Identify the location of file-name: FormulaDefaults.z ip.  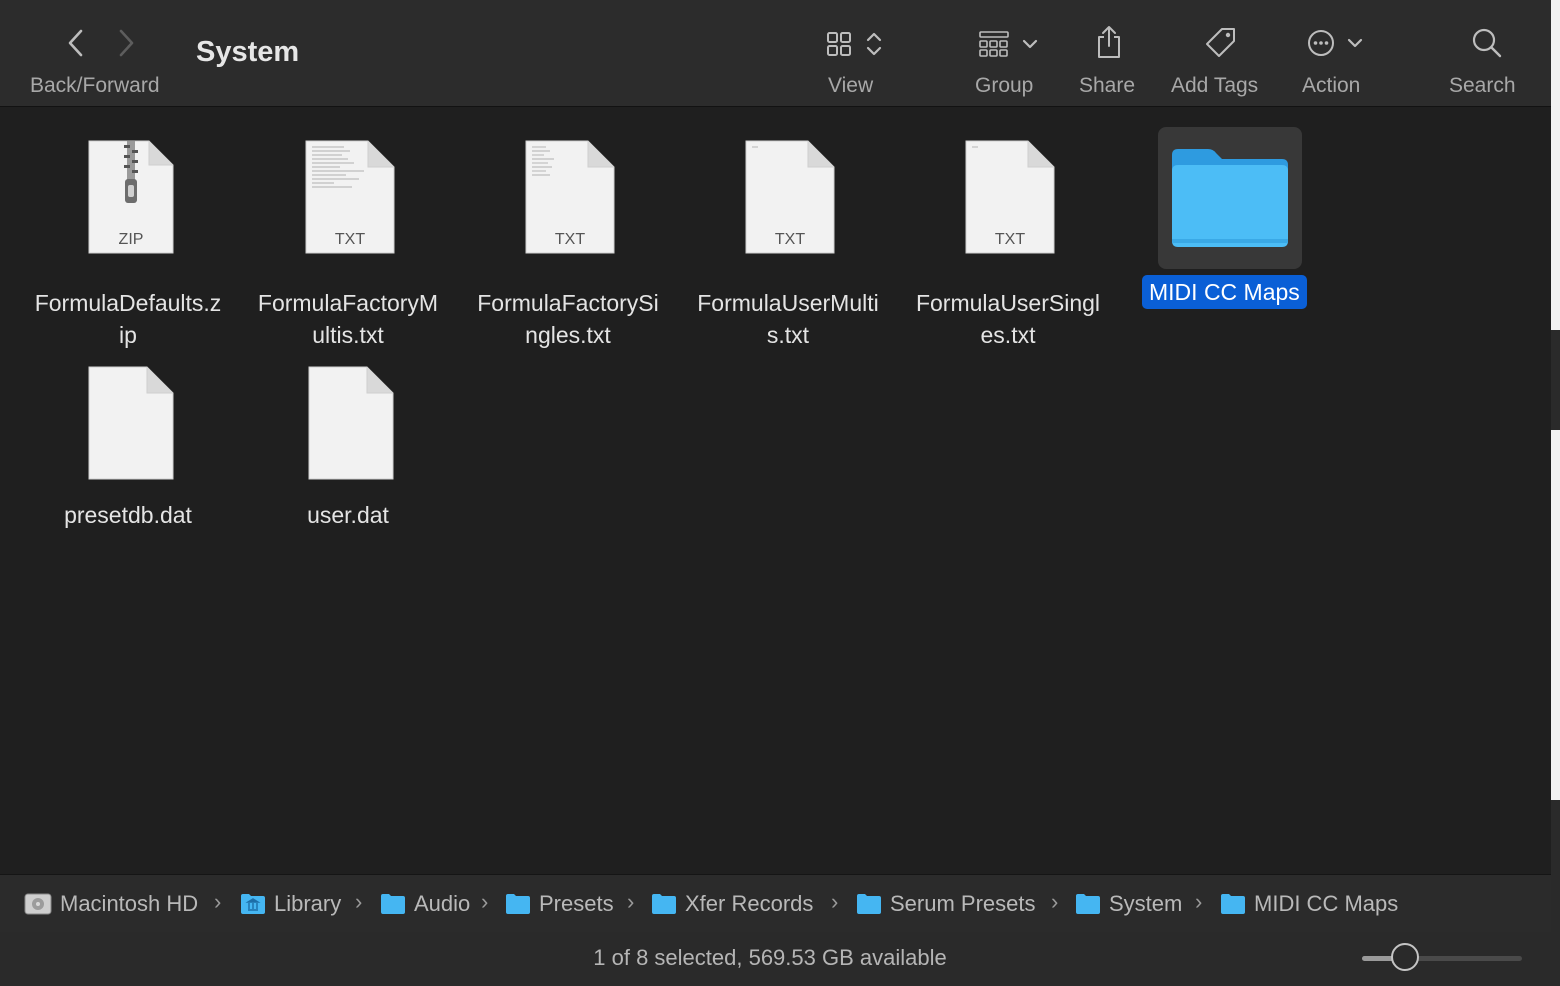
(128, 319).